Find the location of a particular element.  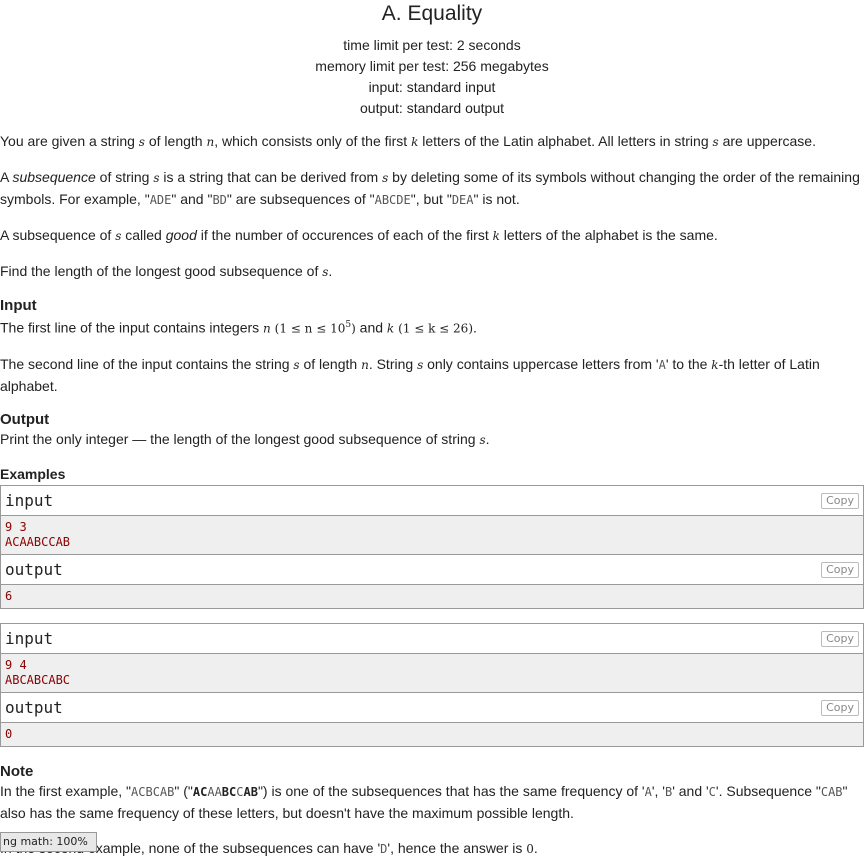

examples-title: Examples is located at coordinates (33, 473).